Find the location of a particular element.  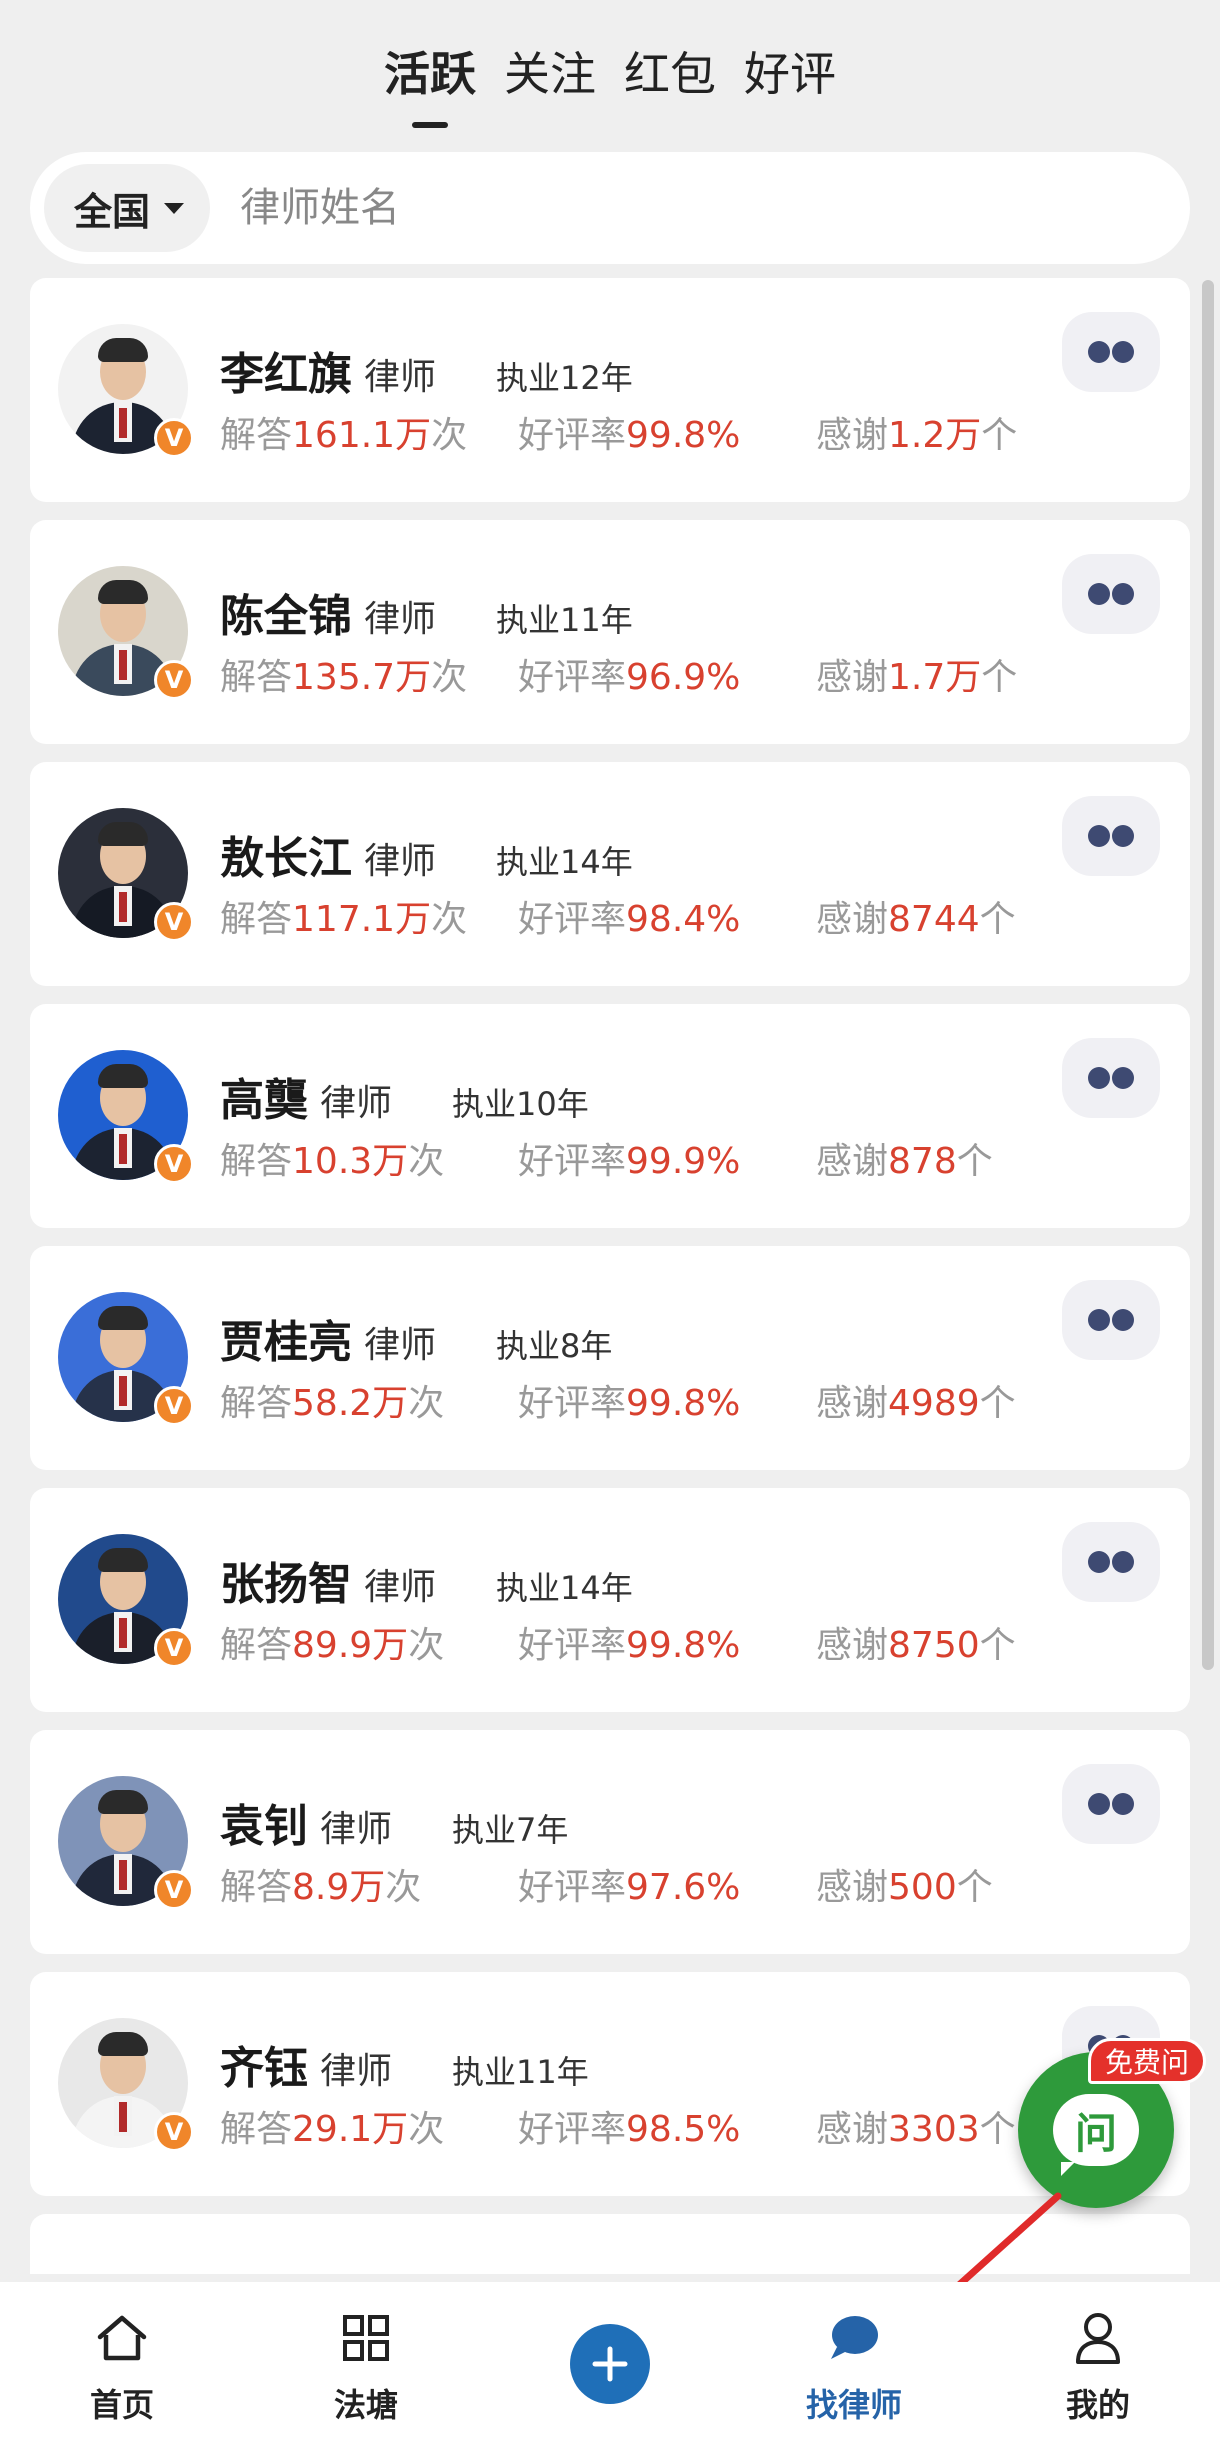

rating-stat: 好评率97.6% is located at coordinates (629, 1887).